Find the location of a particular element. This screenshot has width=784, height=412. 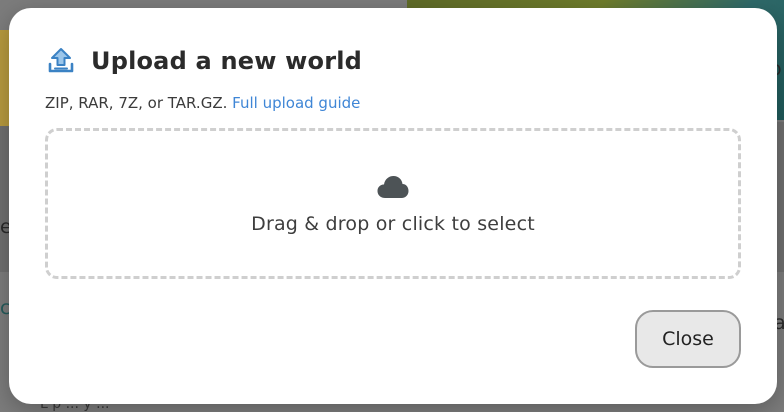

cloud-icon is located at coordinates (393, 186).